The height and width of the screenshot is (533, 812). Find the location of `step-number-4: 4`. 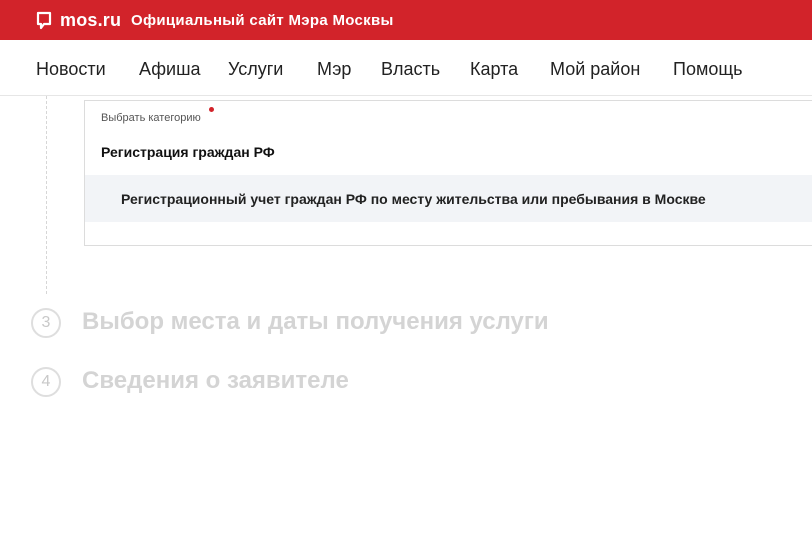

step-number-4: 4 is located at coordinates (46, 382).